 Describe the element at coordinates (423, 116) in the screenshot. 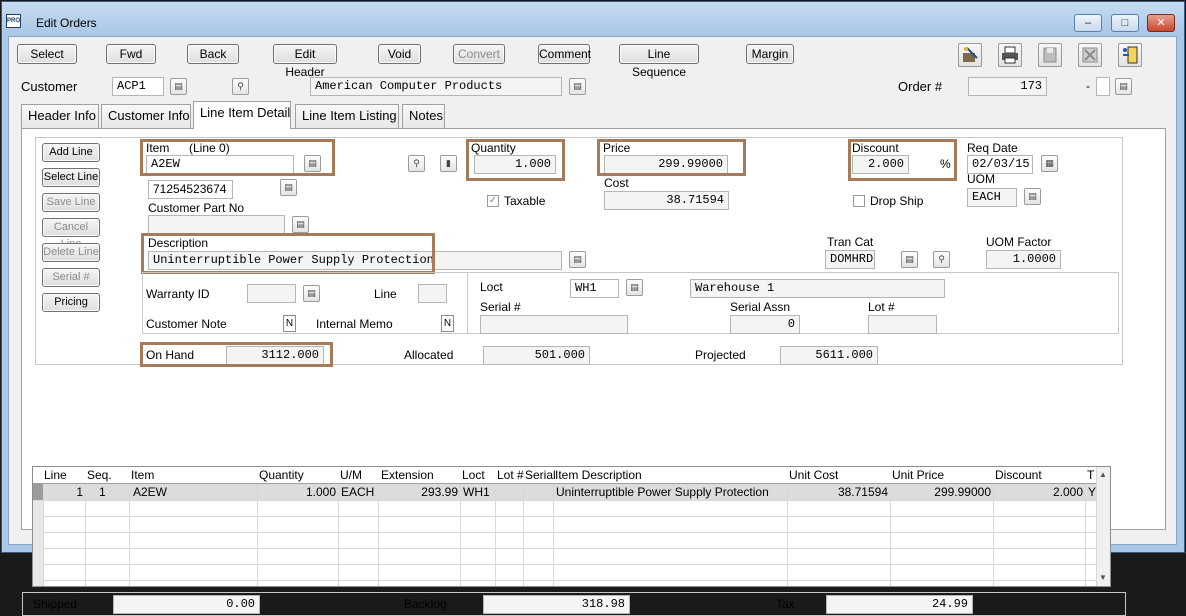

I see `tab-notes: Notes` at that location.